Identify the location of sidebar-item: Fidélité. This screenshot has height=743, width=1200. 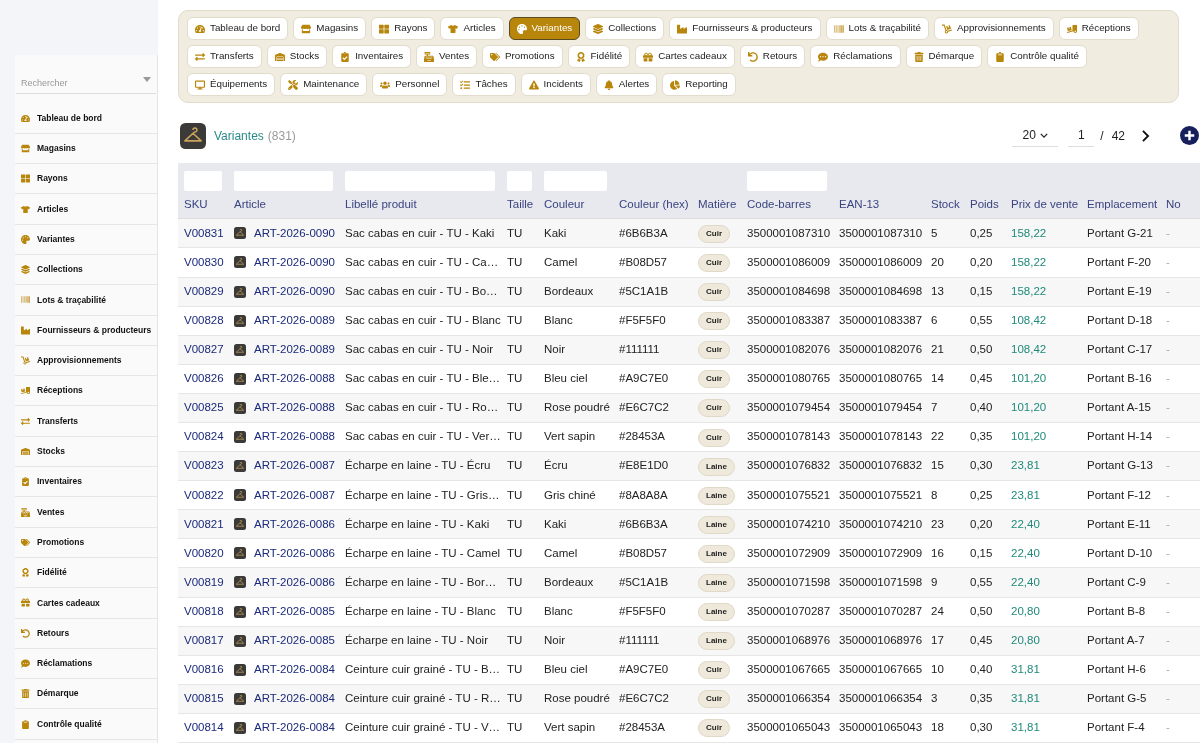
(86, 573).